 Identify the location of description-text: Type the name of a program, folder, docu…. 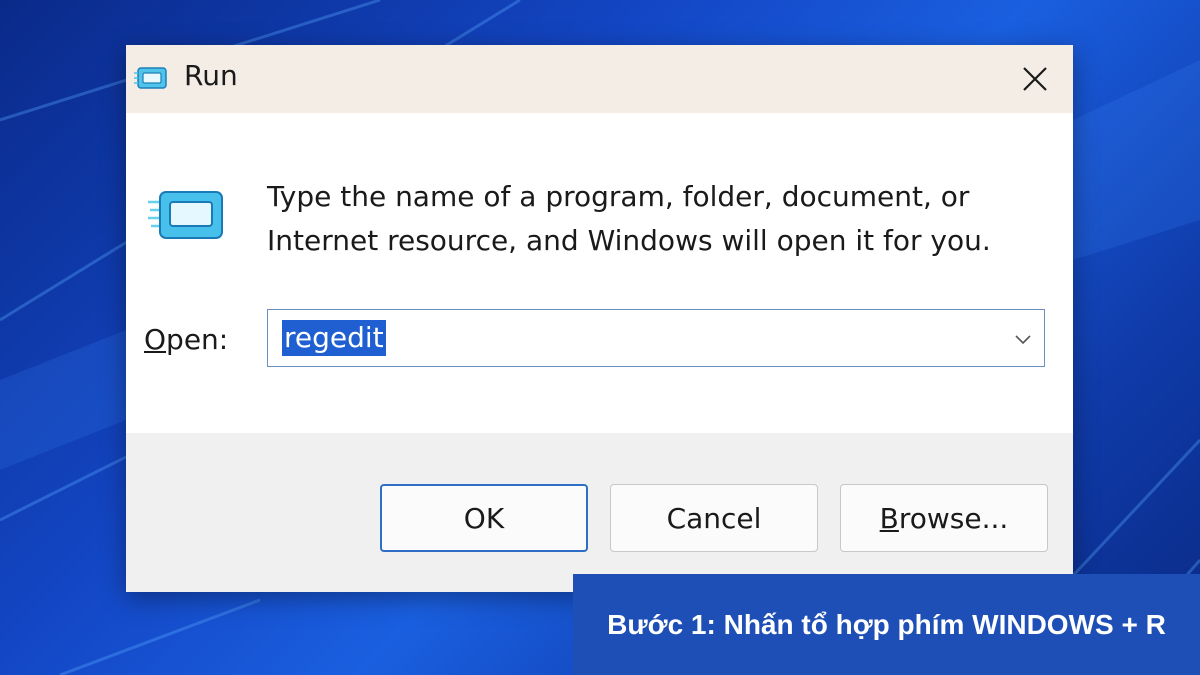
(629, 218).